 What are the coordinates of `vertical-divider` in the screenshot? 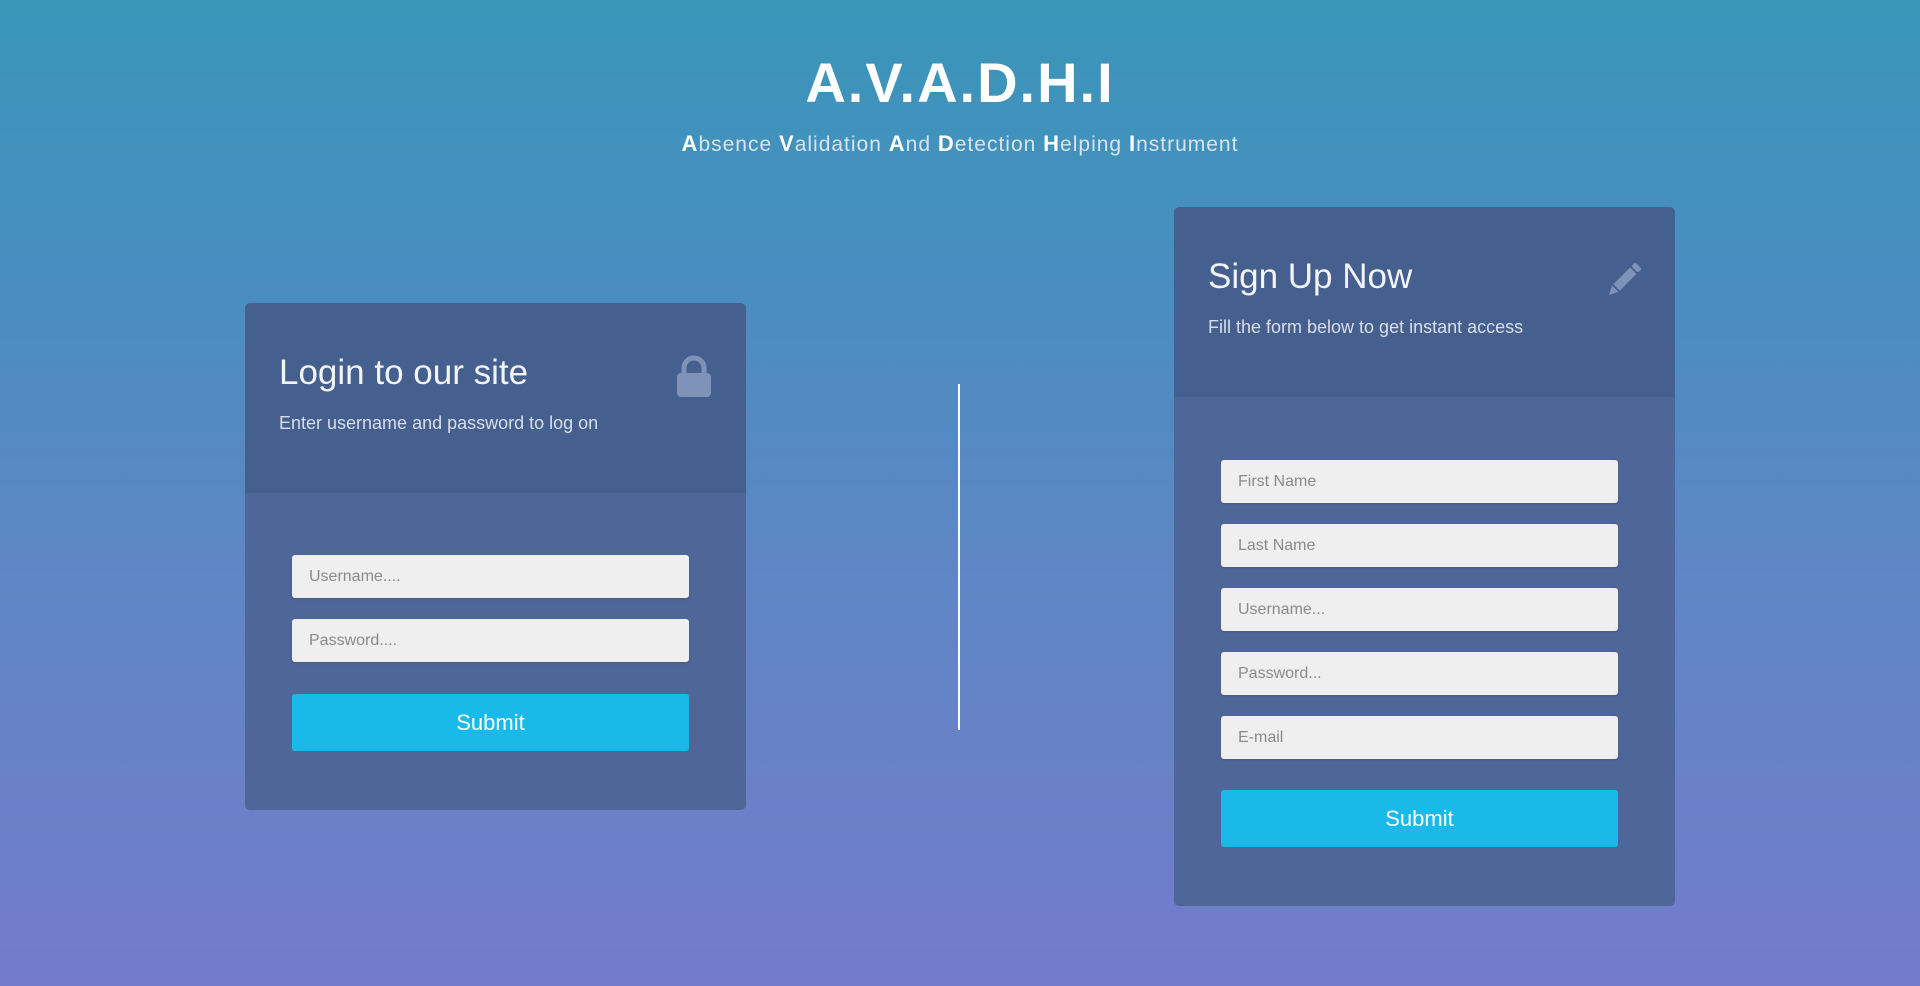 It's located at (959, 557).